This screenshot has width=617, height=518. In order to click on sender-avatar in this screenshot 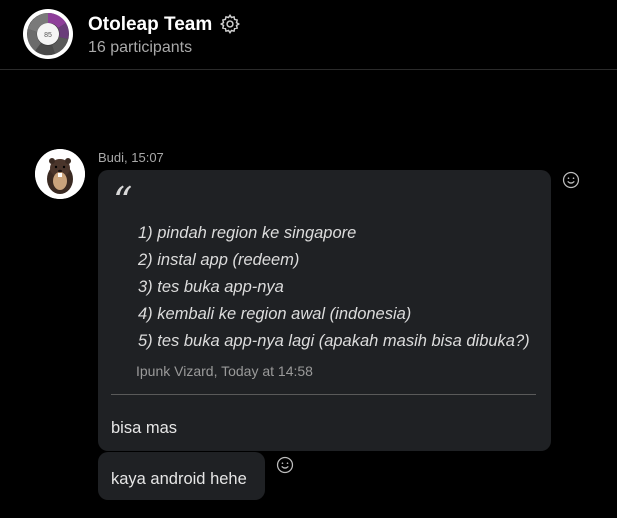, I will do `click(60, 174)`.